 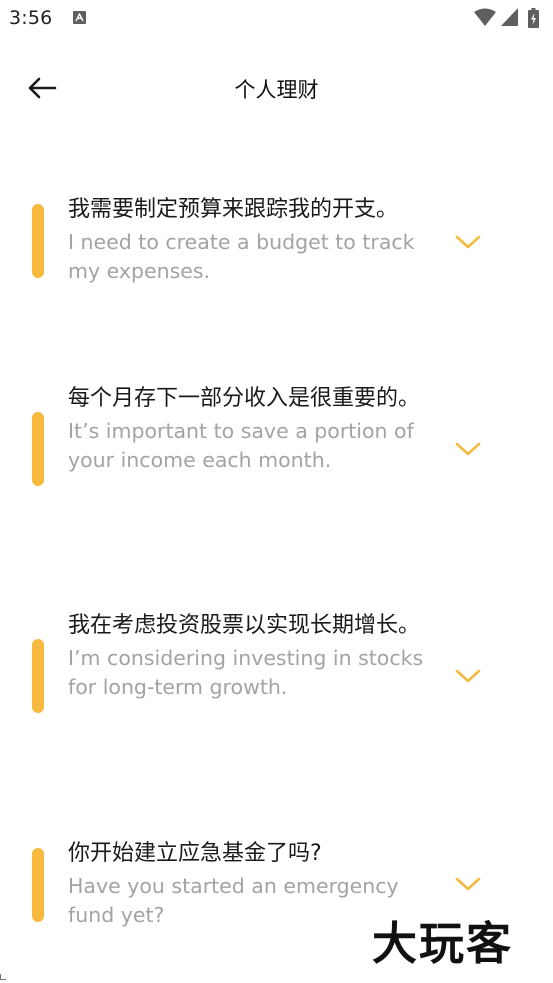 What do you see at coordinates (195, 853) in the screenshot?
I see `phrase-chinese: 你开始建立应急基金了吗?` at bounding box center [195, 853].